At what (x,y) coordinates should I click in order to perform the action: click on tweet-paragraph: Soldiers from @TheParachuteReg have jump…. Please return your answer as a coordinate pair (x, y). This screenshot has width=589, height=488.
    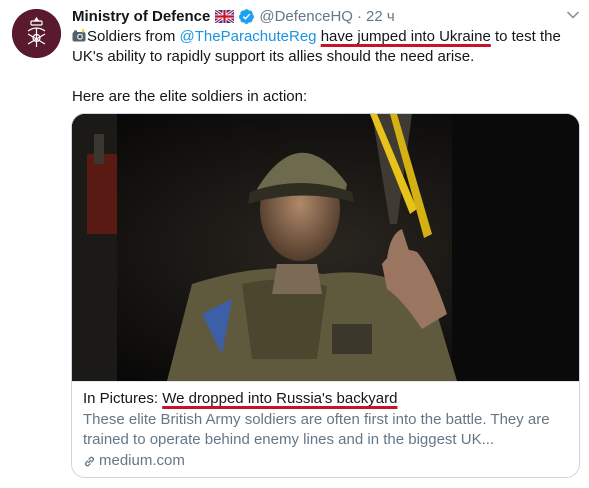
    Looking at the image, I should click on (324, 47).